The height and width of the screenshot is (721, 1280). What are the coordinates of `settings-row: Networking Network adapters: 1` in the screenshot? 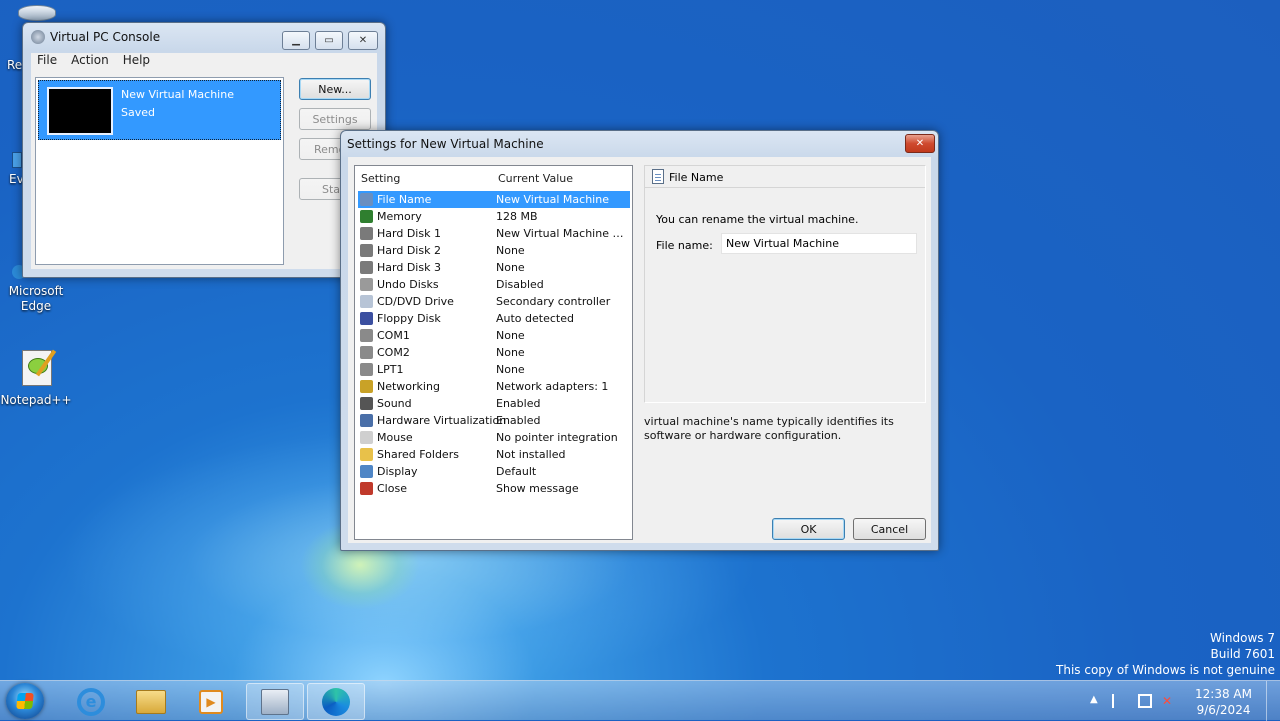 It's located at (494, 386).